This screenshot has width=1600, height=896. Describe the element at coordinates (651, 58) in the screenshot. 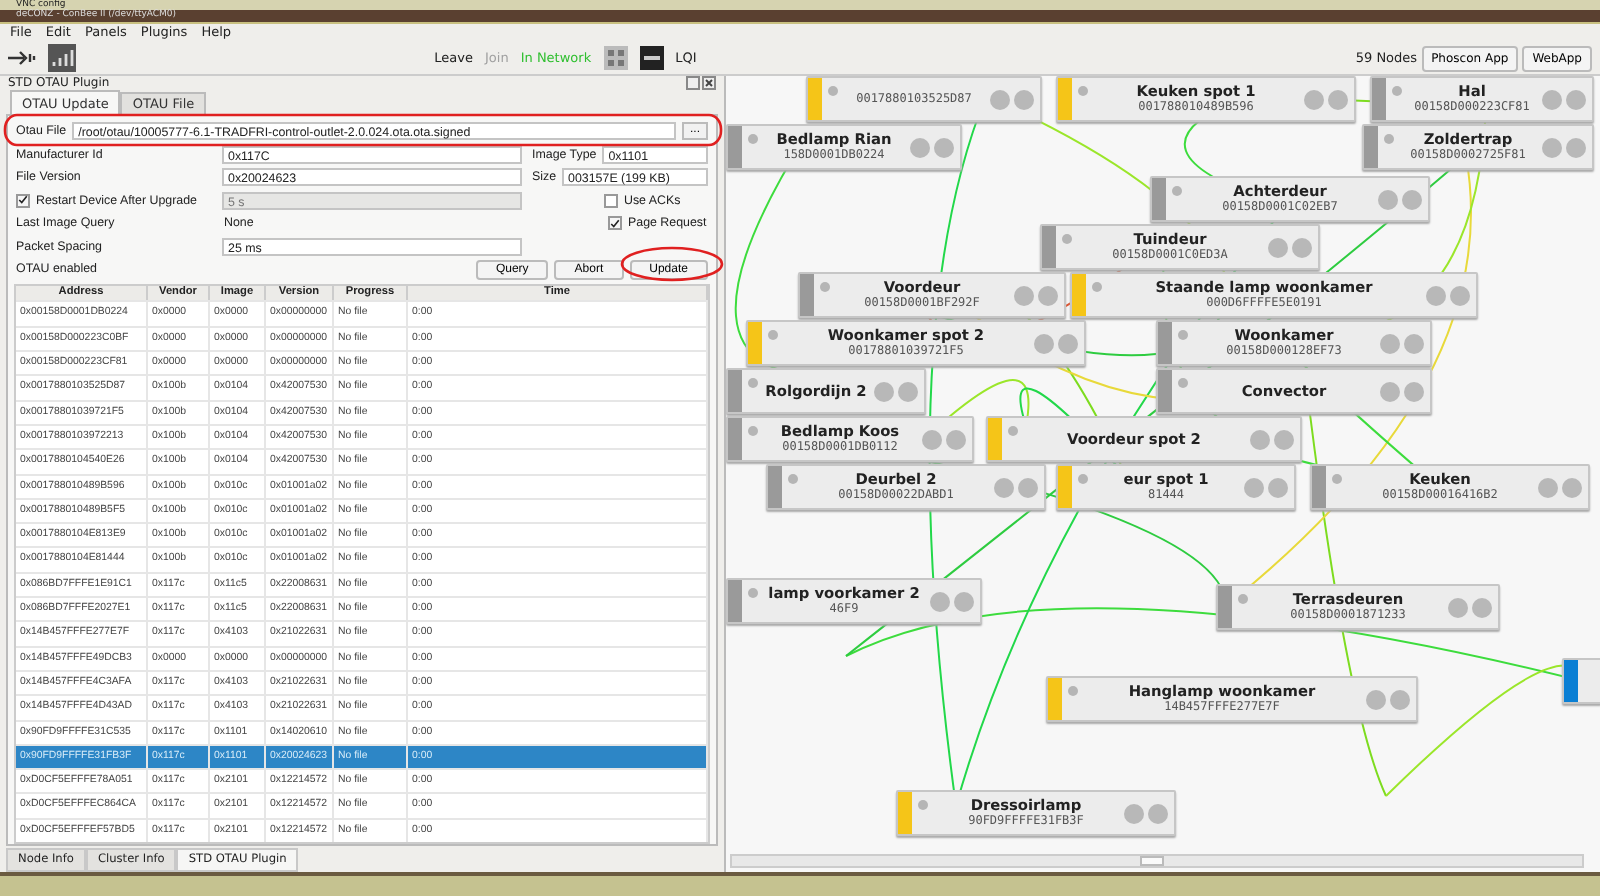

I see `square-icon` at that location.